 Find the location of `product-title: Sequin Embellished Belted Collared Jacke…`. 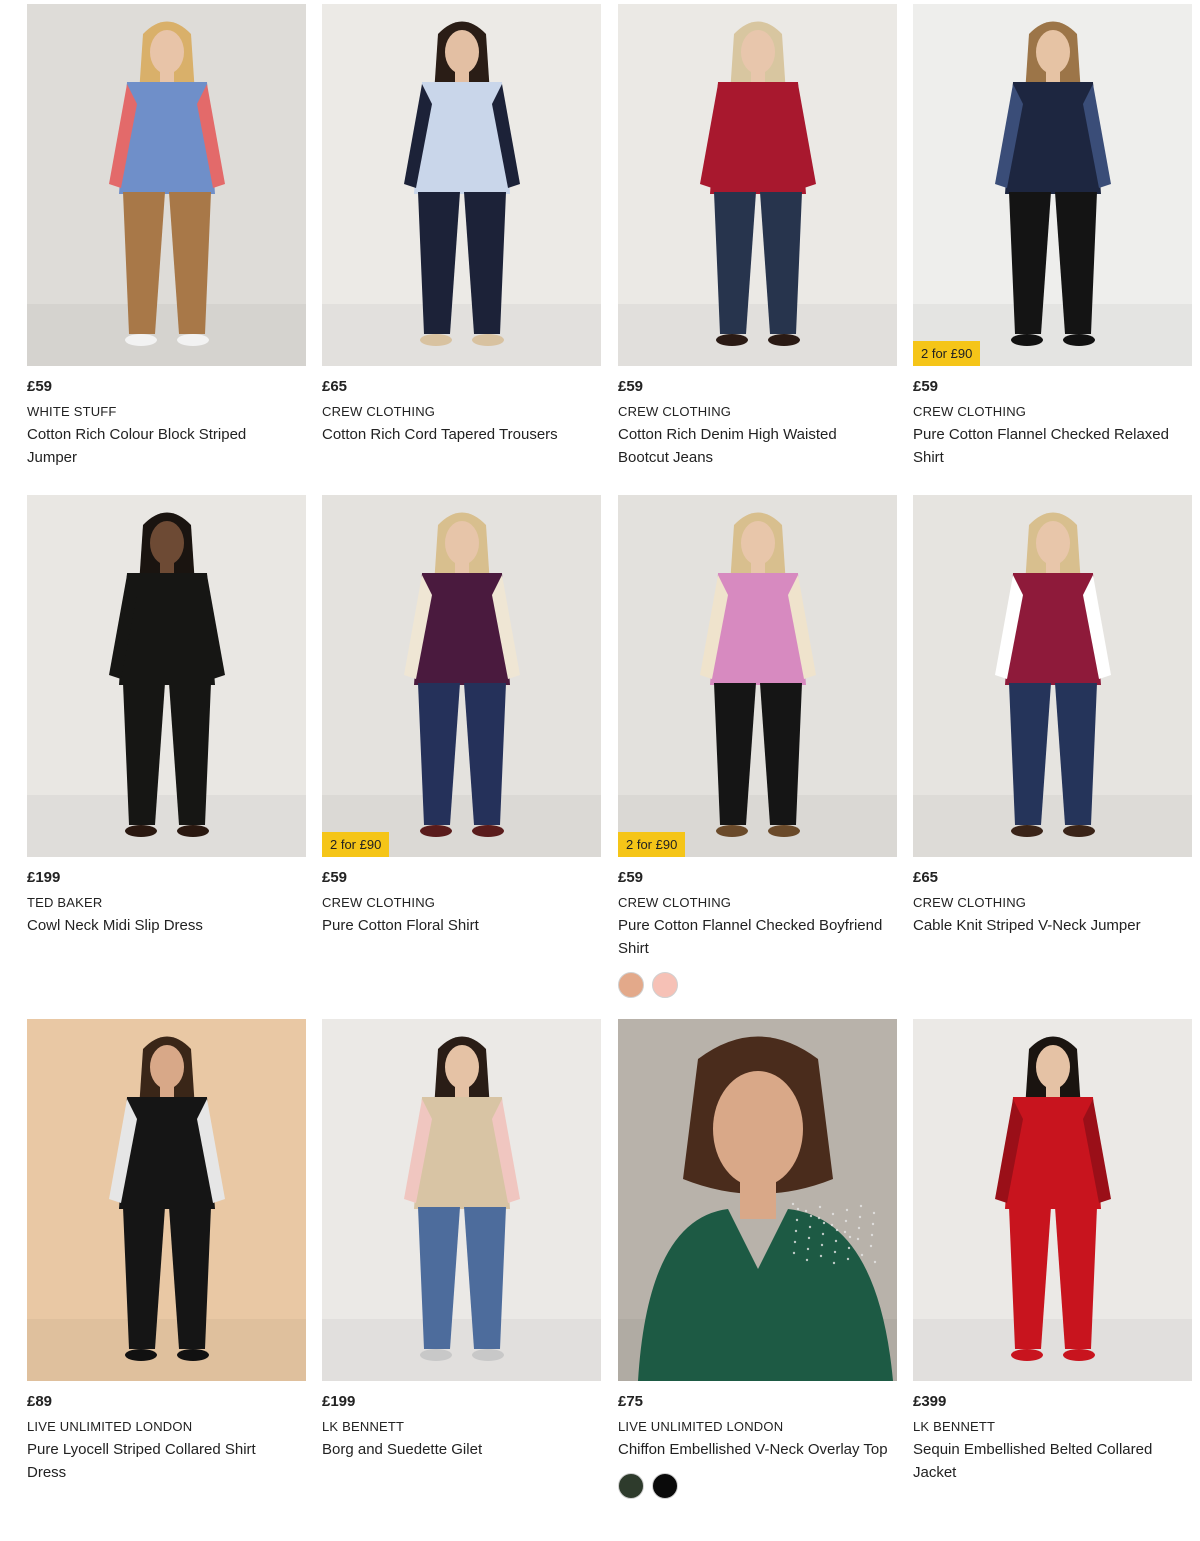

product-title: Sequin Embellished Belted Collared Jacke… is located at coordinates (1052, 1461).